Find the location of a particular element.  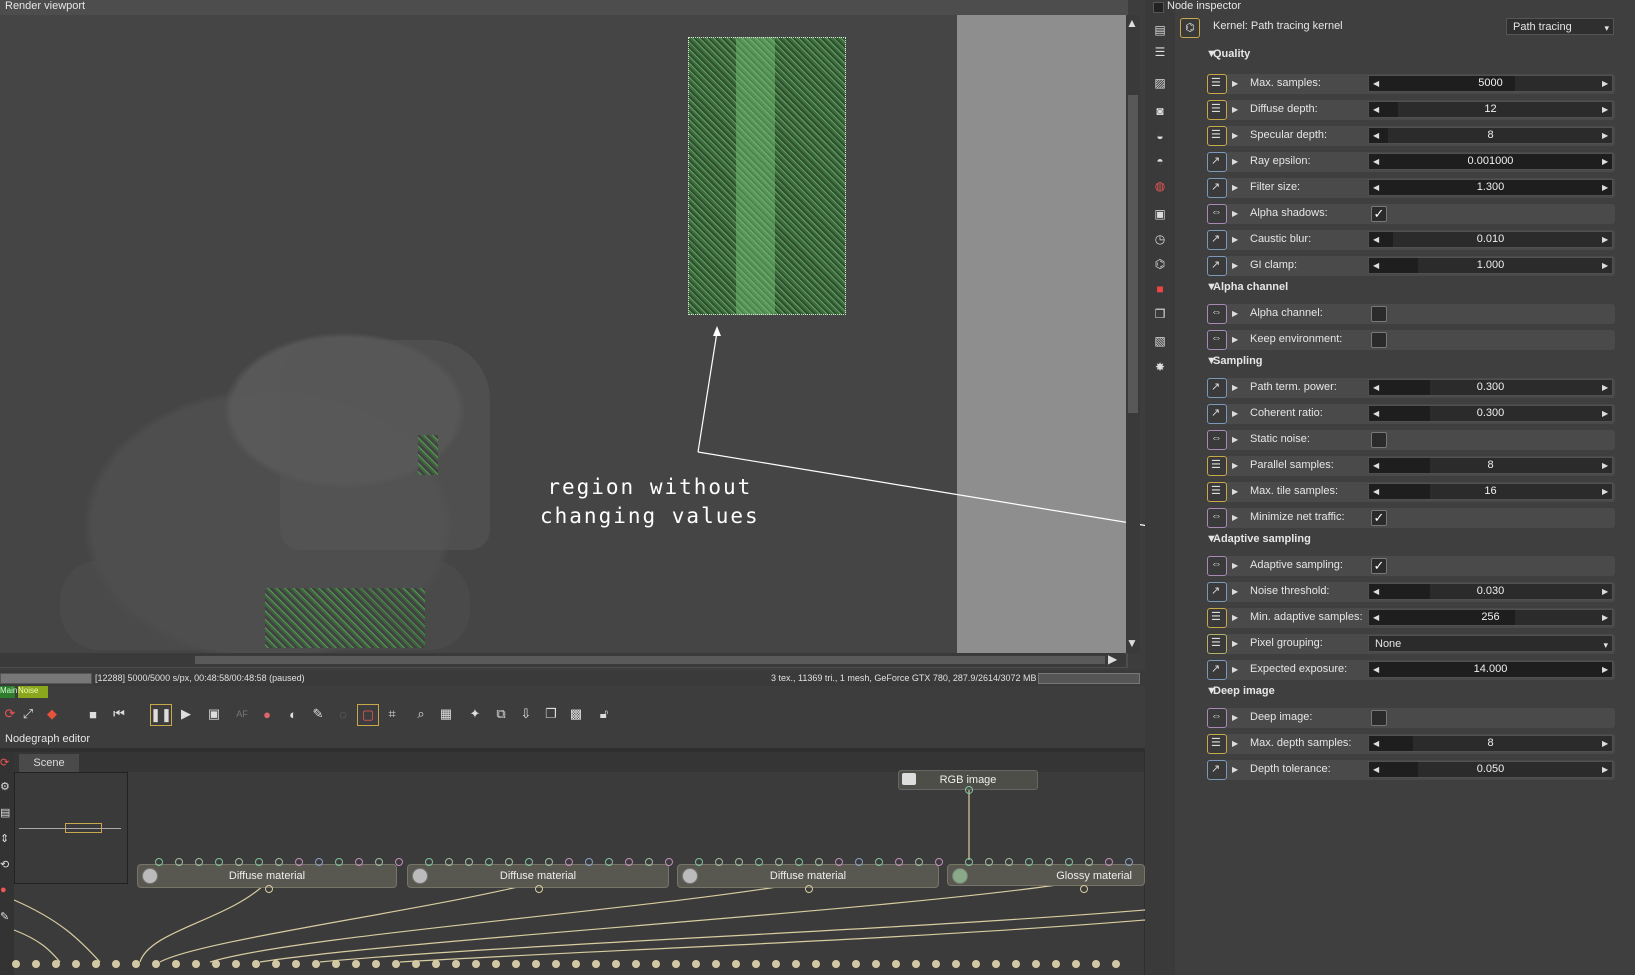

viewport-horizontal-scroll-thumb is located at coordinates (650, 660).